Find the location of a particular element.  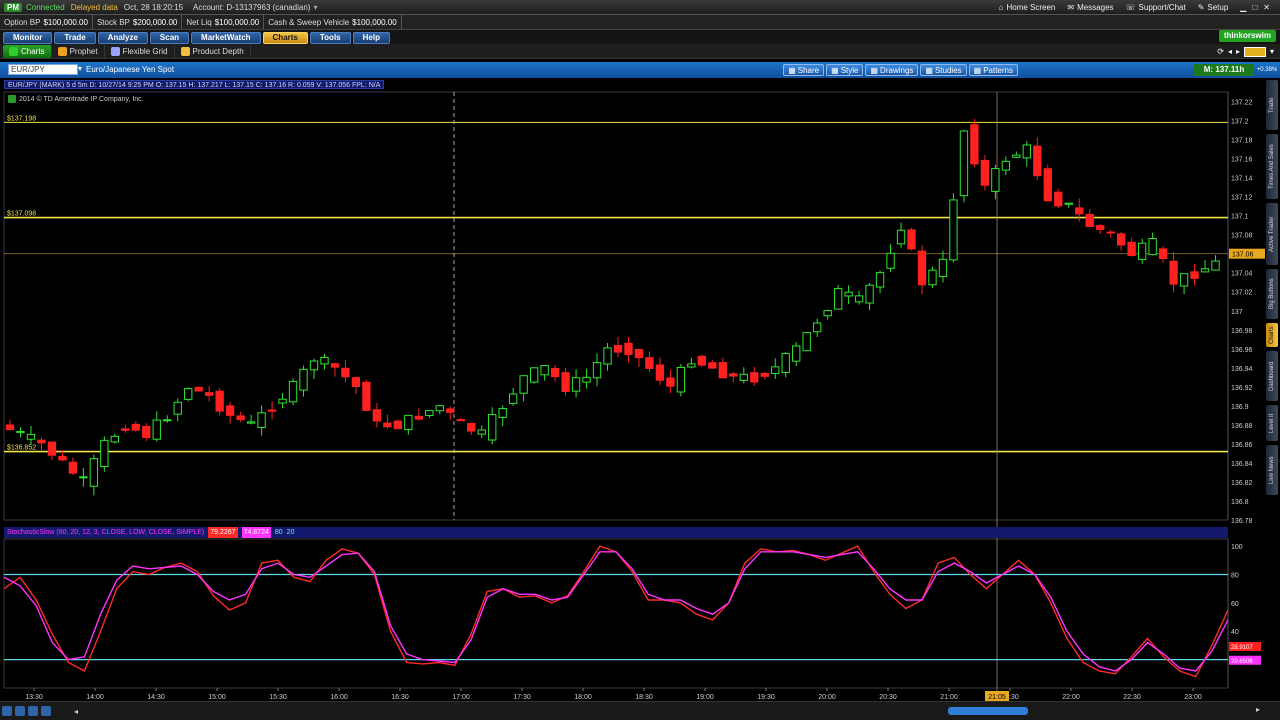

scroll-left-icon: ◂ is located at coordinates (76, 711).